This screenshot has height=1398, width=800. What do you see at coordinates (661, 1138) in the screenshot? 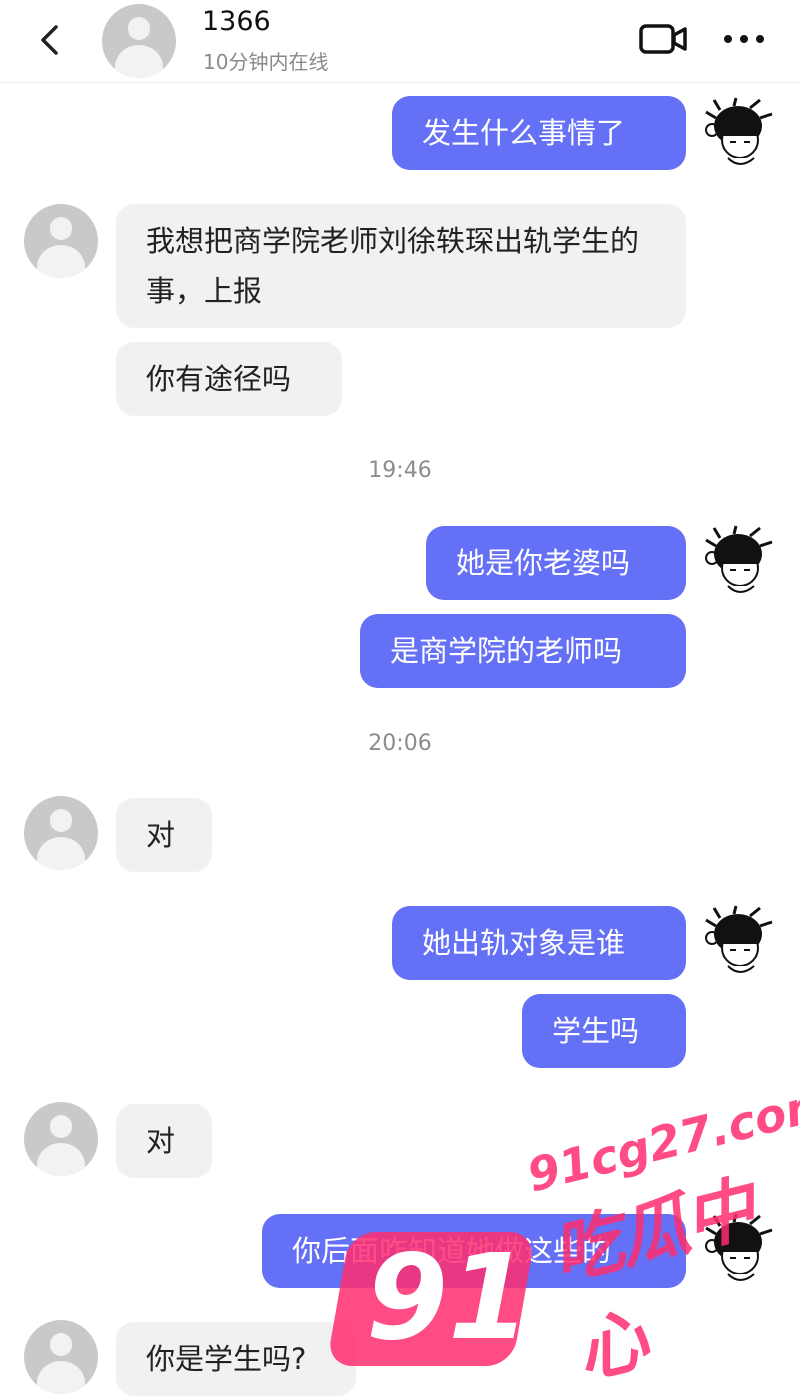
I see `watermark-url: 91cg27.com` at bounding box center [661, 1138].